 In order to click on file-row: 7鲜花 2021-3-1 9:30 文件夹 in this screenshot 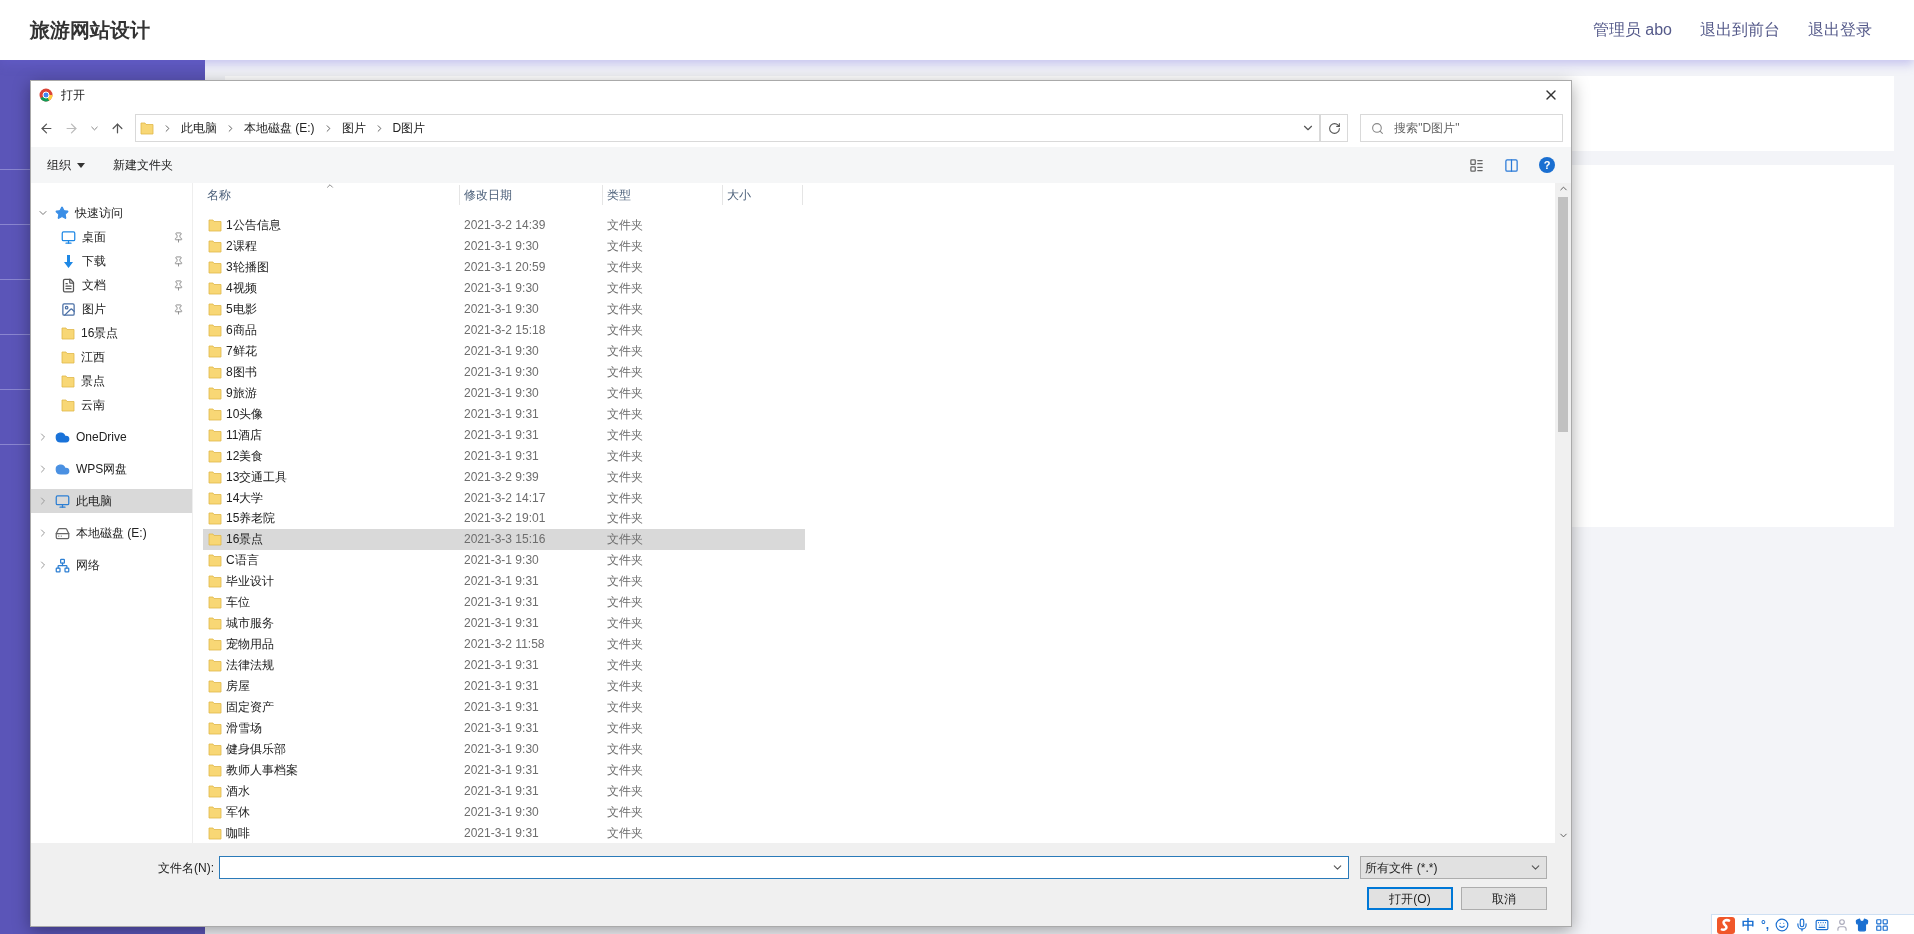, I will do `click(504, 351)`.